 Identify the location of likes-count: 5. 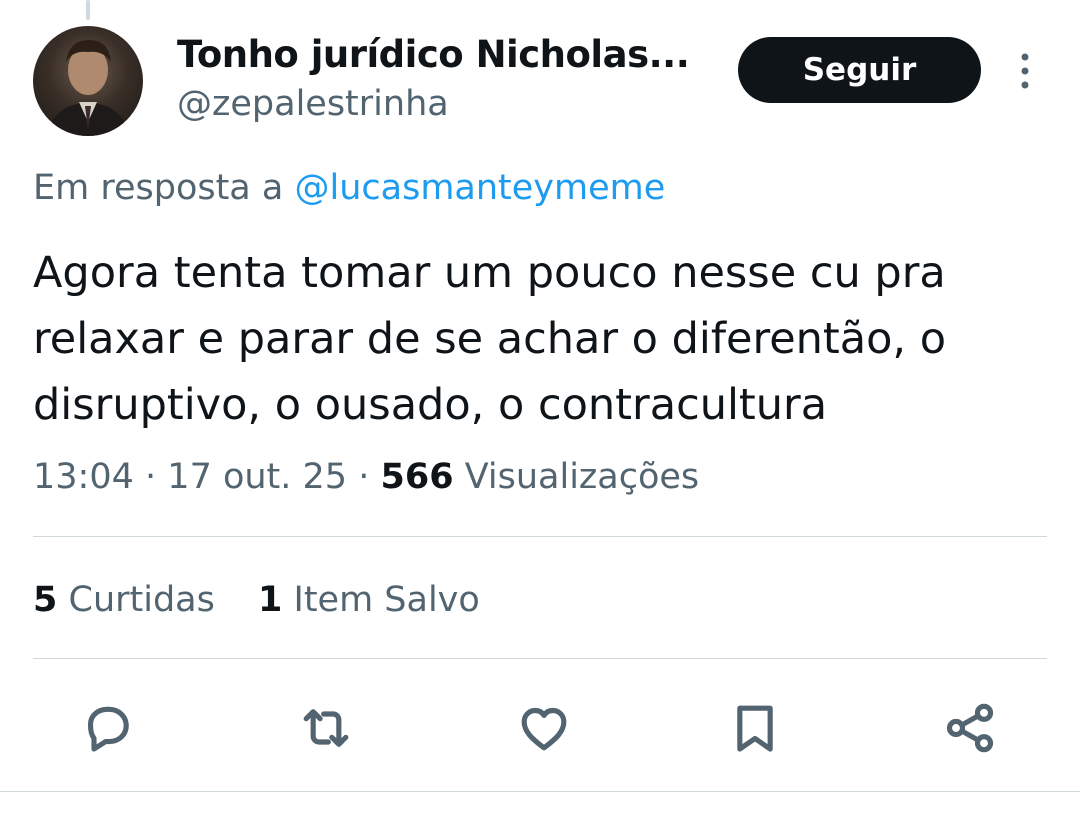
(45, 600).